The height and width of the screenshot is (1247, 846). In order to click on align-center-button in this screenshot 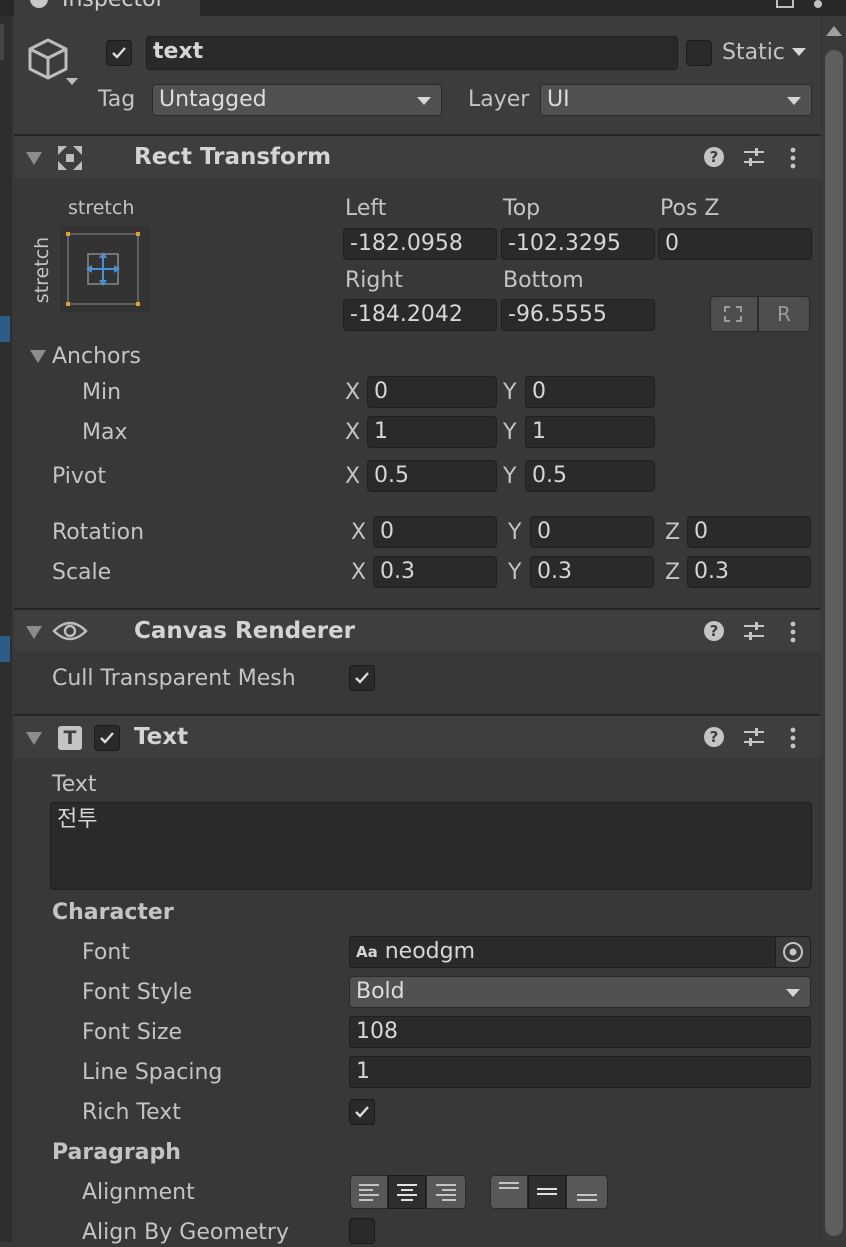, I will do `click(407, 1192)`.